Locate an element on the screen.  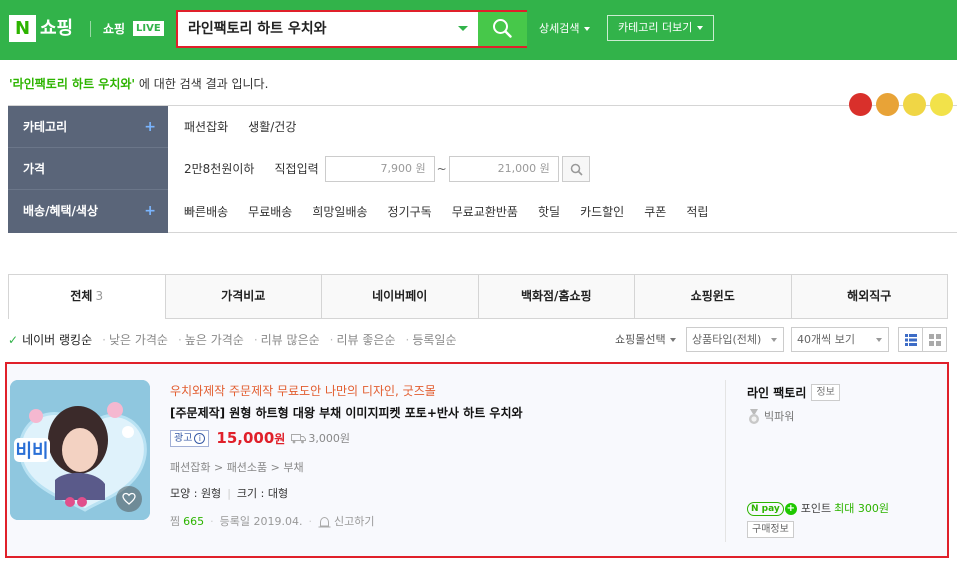
sort-label: 리뷰 많은순 is located at coordinates (290, 340).